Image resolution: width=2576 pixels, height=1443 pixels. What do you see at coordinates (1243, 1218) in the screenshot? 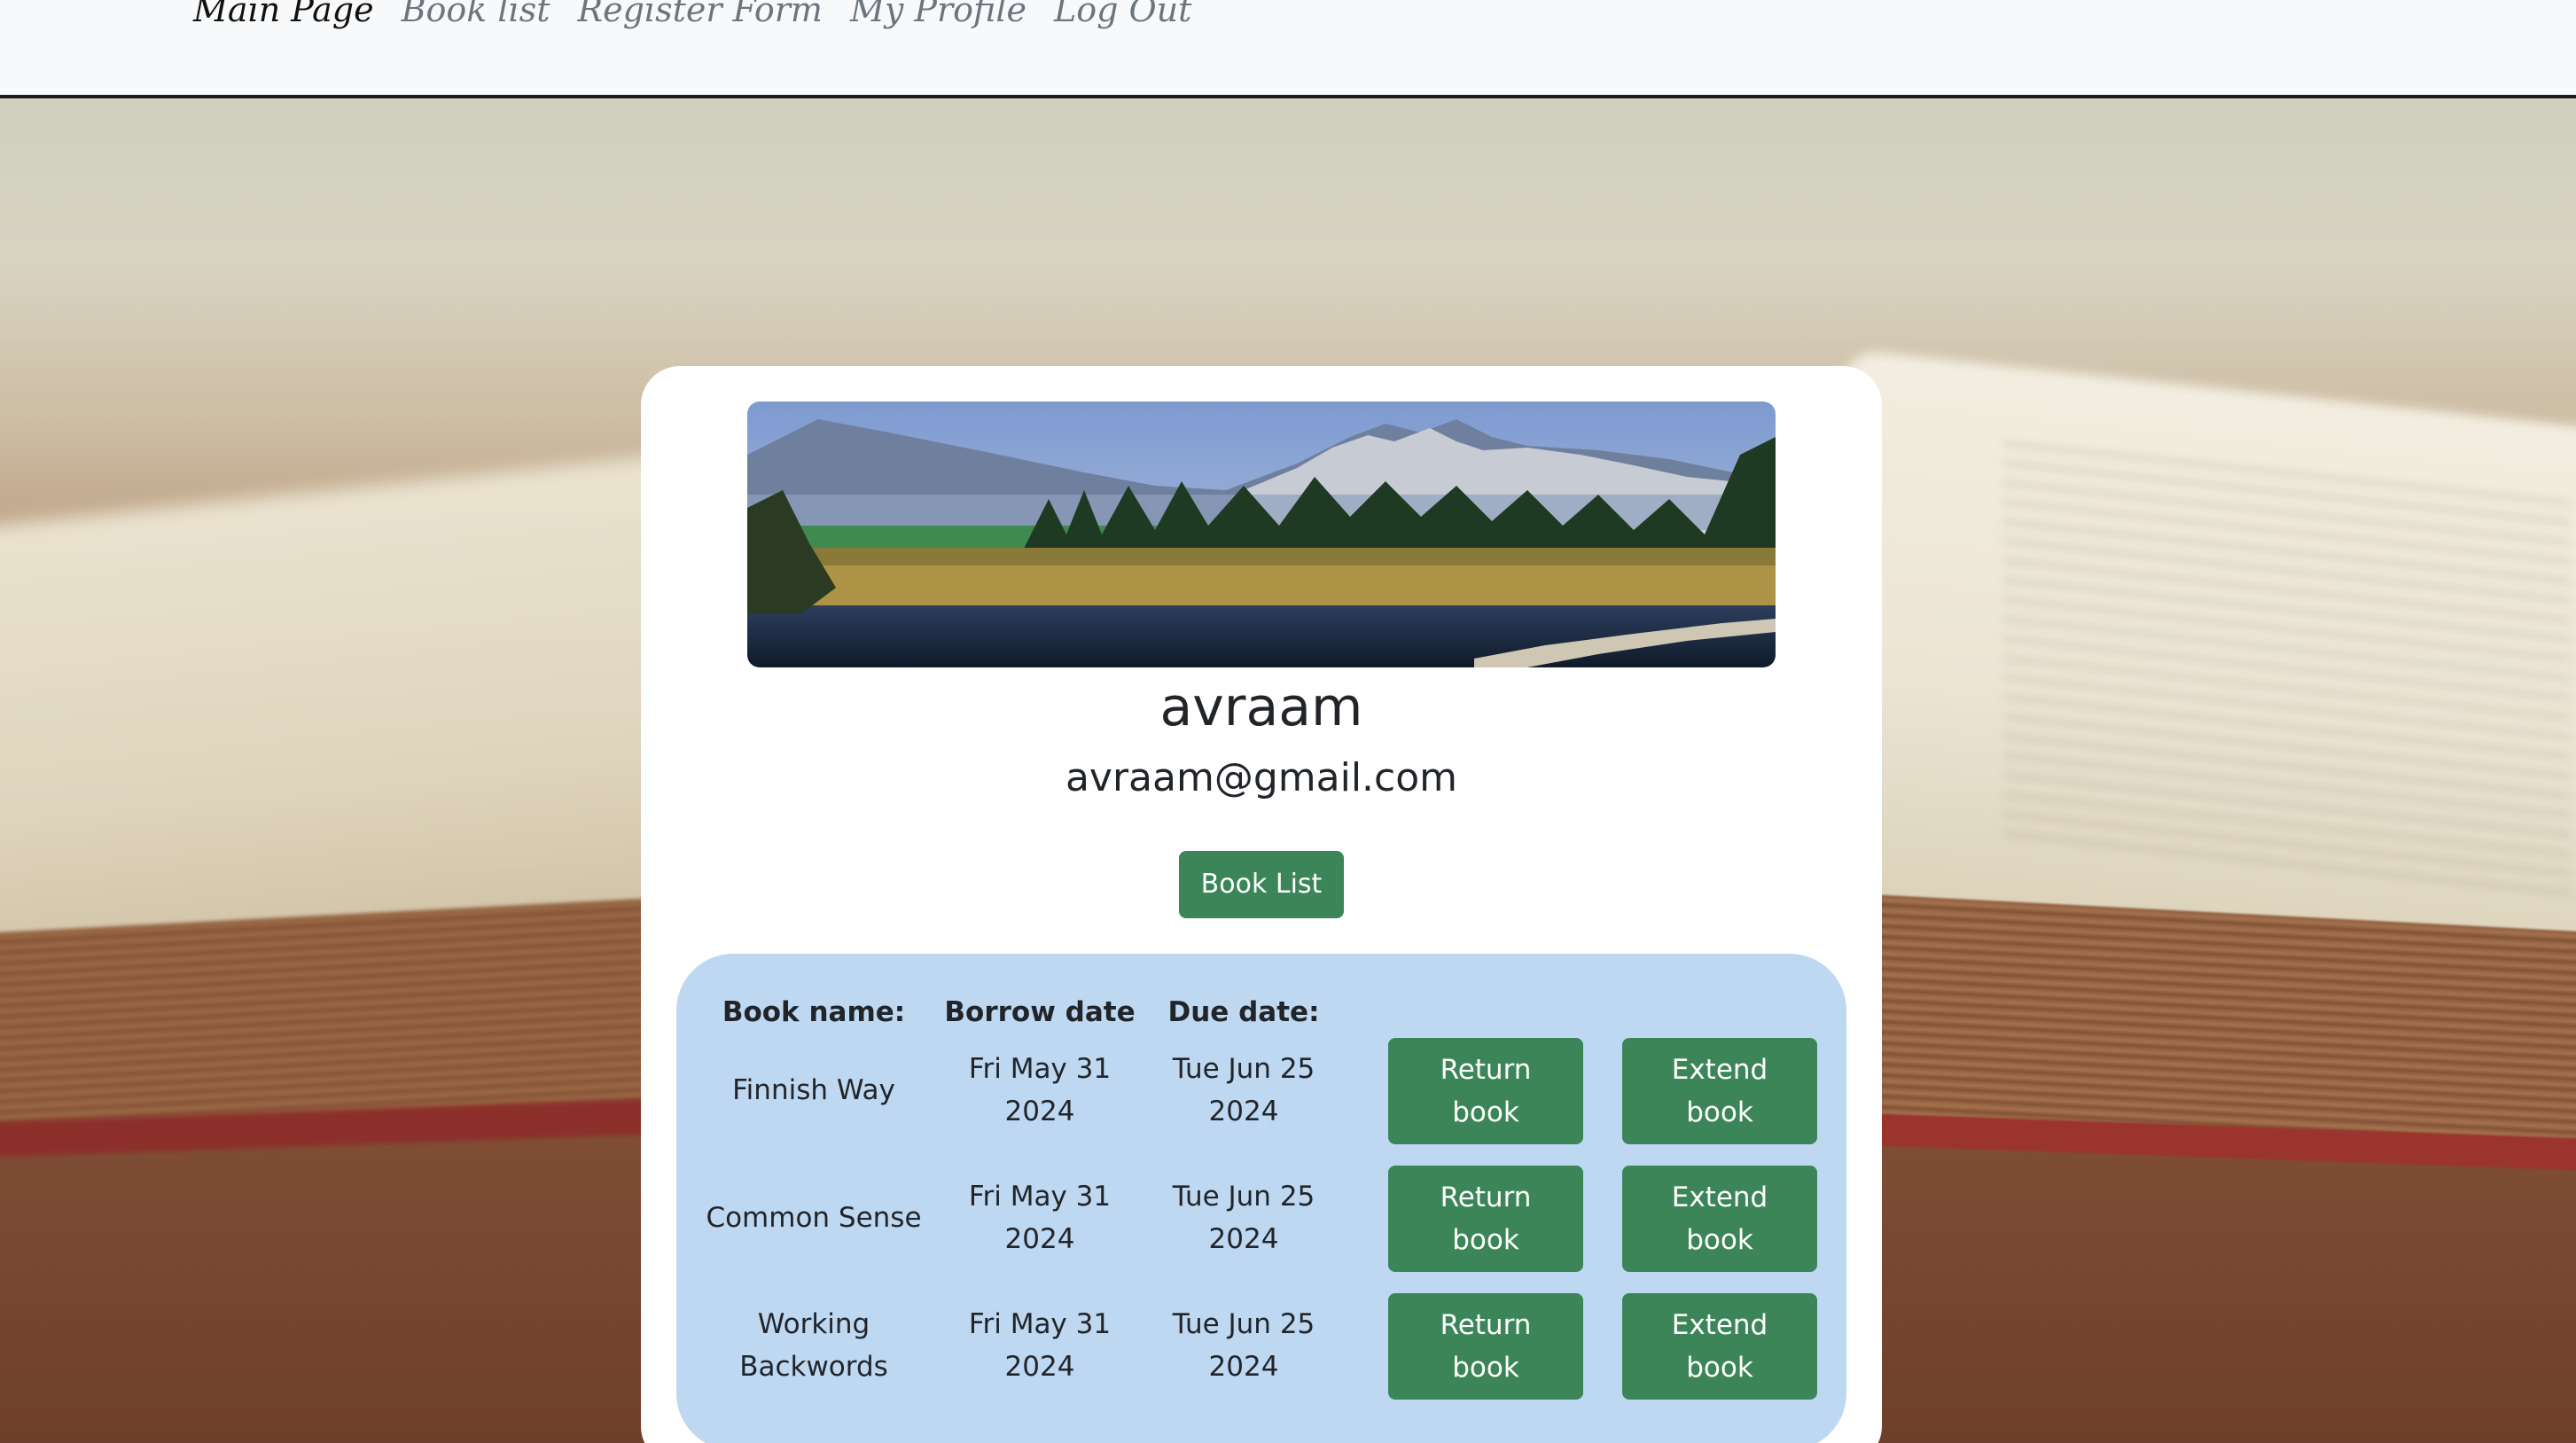
I see `row2-due-date: Tue Jun 25 2024` at bounding box center [1243, 1218].